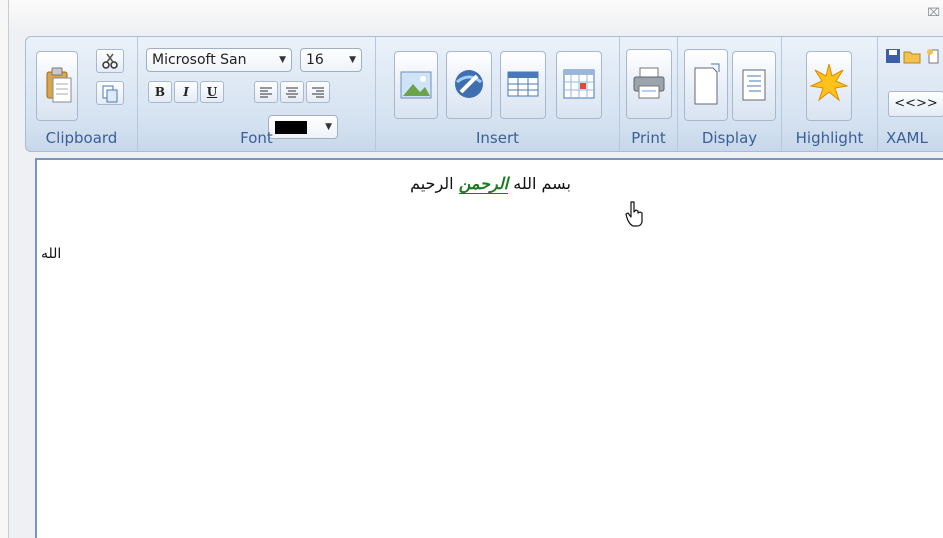 The width and height of the screenshot is (943, 538). I want to click on scissors-icon, so click(110, 61).